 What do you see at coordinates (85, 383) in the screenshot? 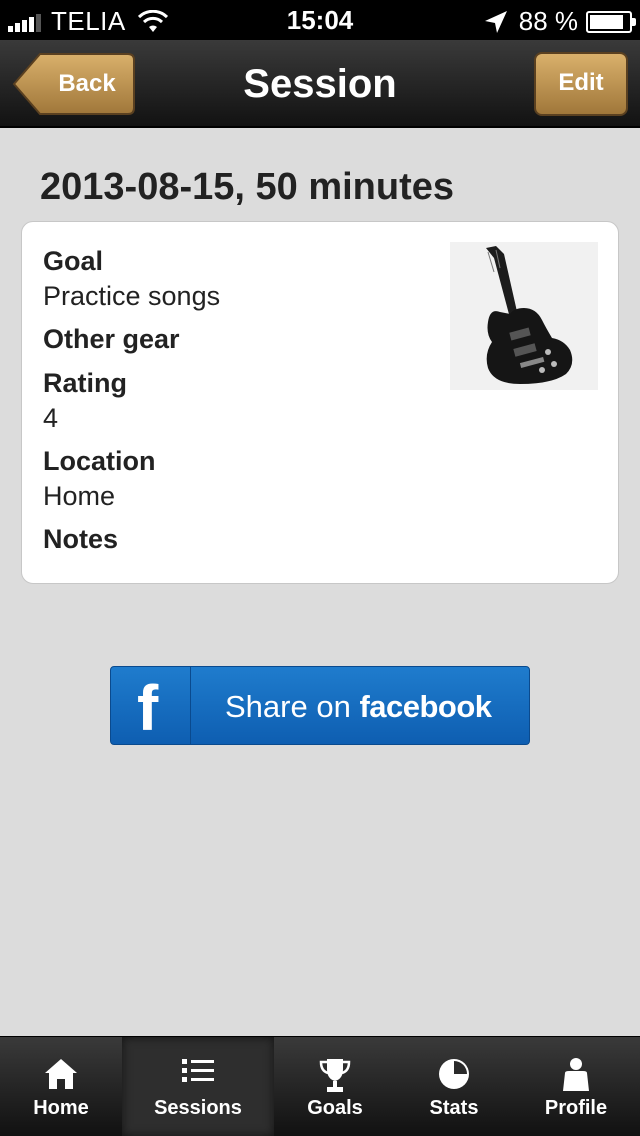
I see `rating-label: Rating` at bounding box center [85, 383].